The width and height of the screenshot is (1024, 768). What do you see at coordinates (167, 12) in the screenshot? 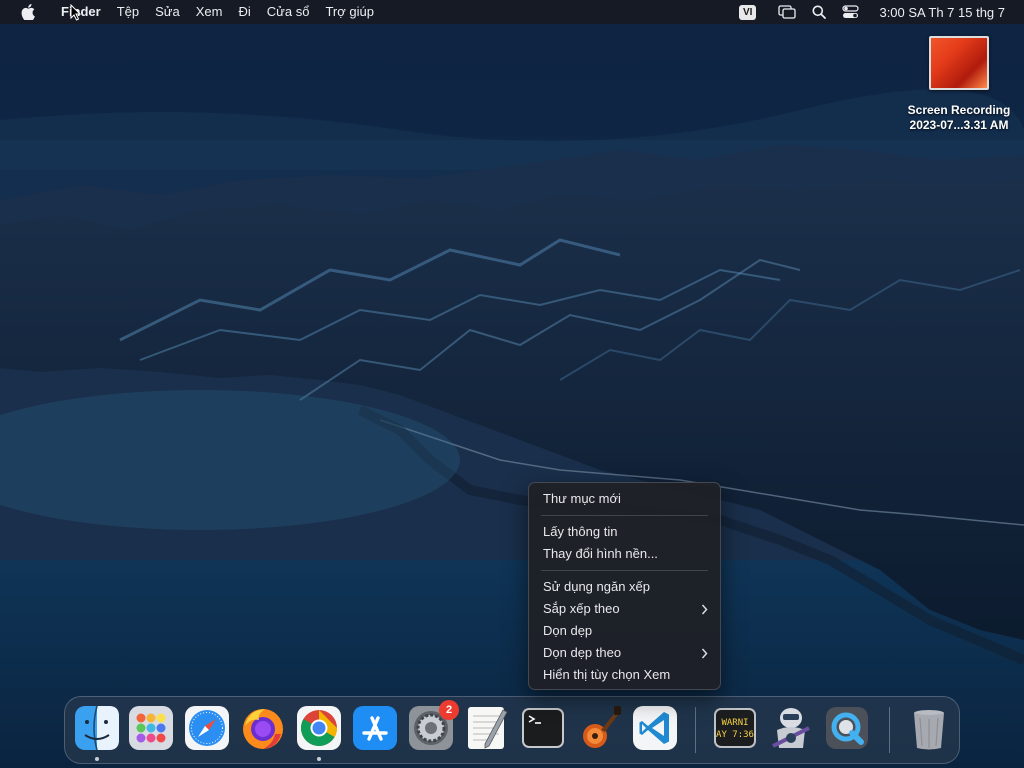
I see `menu-edit: Sửa` at bounding box center [167, 12].